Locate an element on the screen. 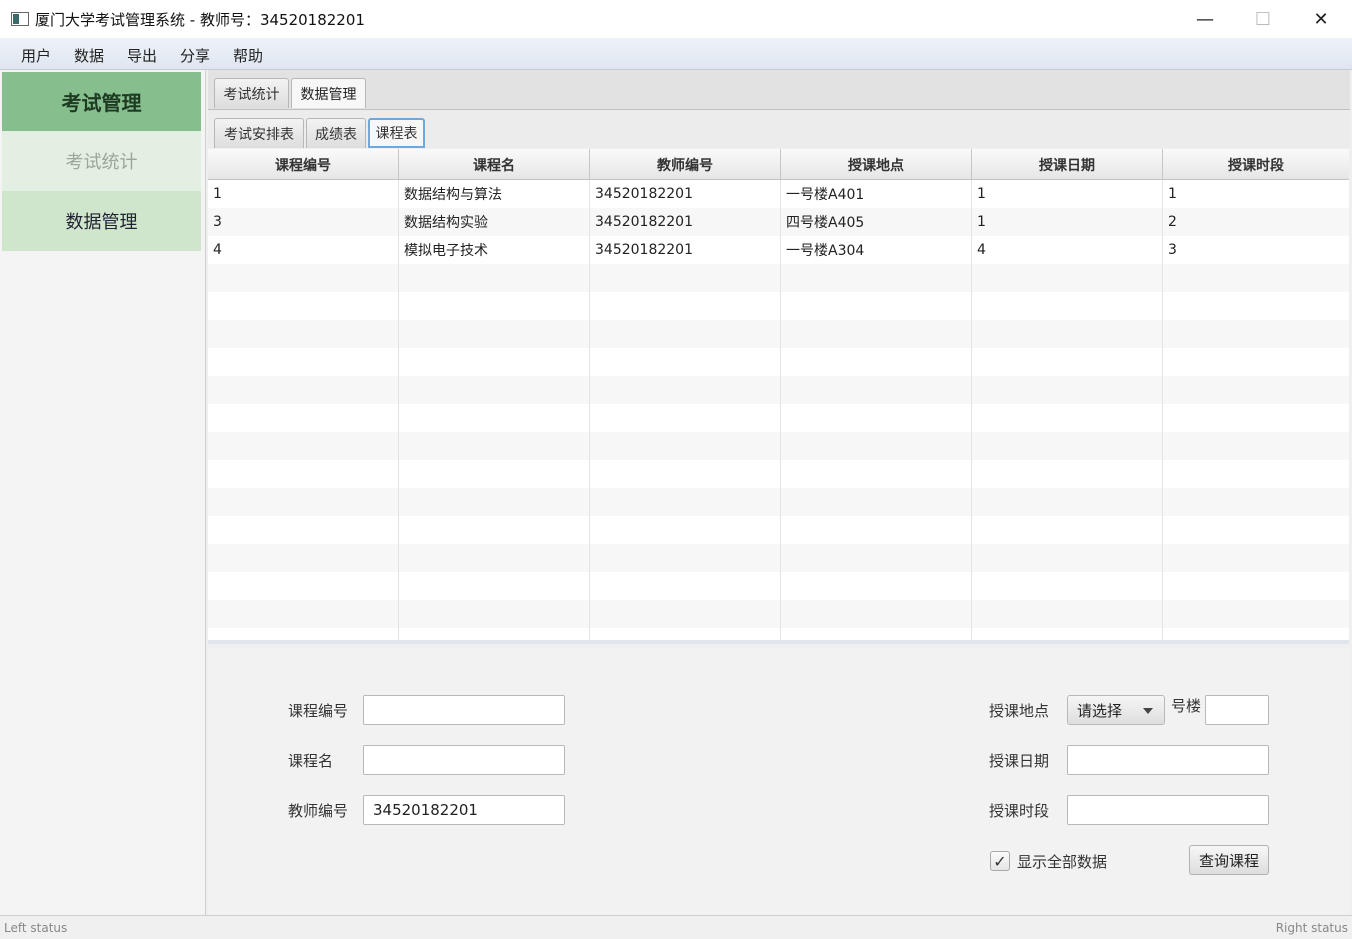 The image size is (1352, 939). tab-exam-schedule: 考试安排表 is located at coordinates (259, 133).